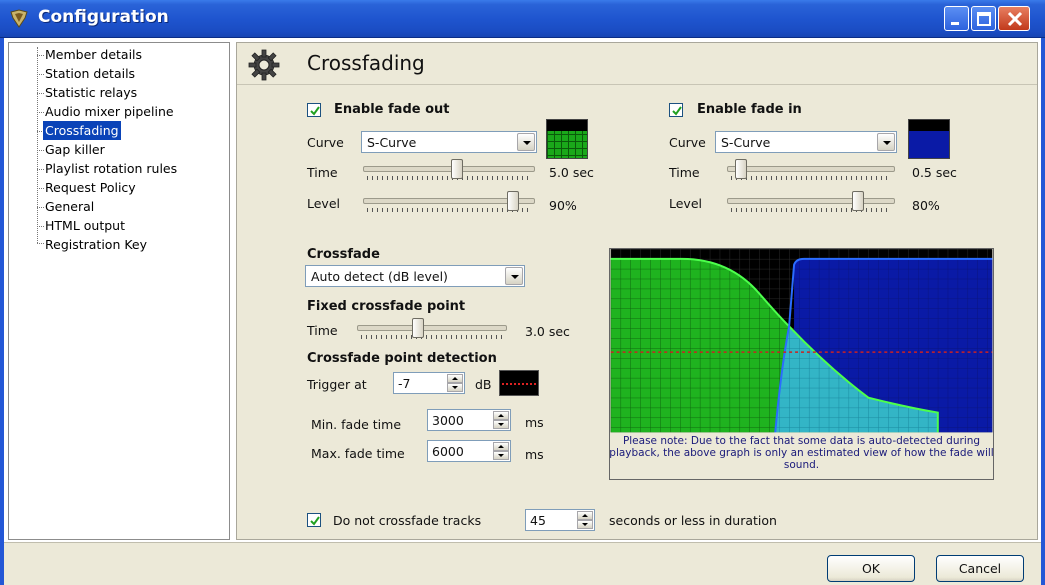 The image size is (1045, 585). I want to click on crossfade-mode-select: Auto detect (dB level), so click(415, 276).